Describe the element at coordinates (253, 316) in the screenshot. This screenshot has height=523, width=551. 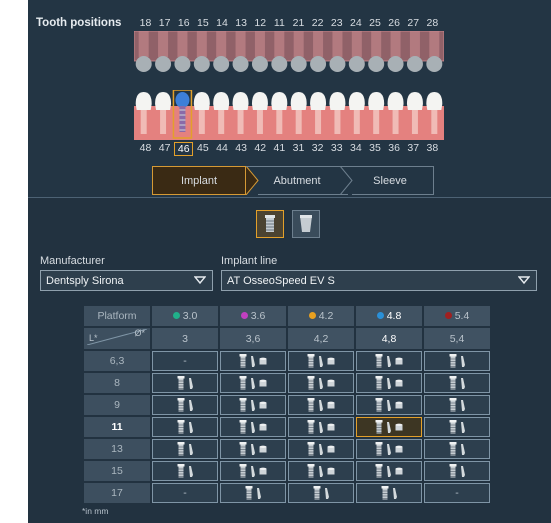
I see `platform-3.6: 3.6` at that location.